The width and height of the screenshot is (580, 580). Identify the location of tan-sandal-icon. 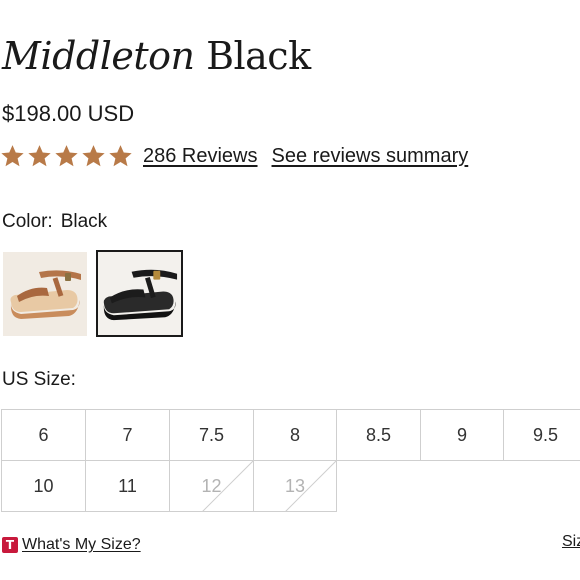
(45, 294).